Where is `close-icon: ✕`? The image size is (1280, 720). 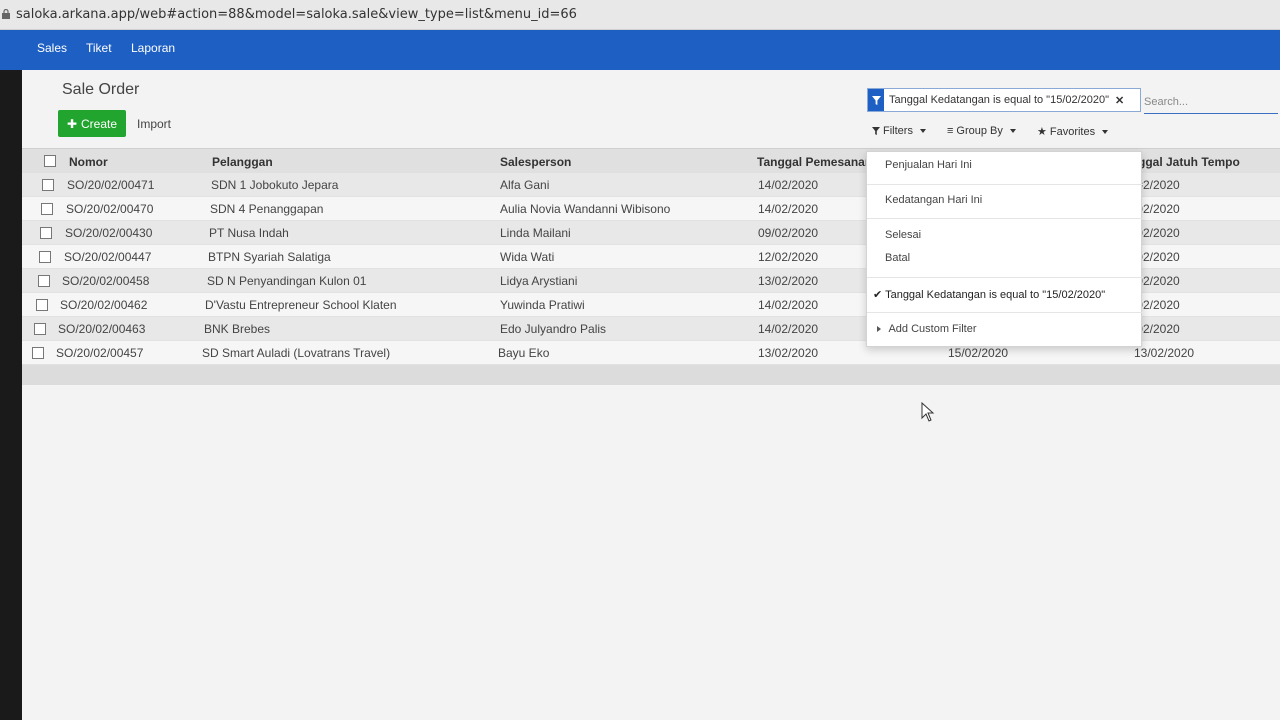 close-icon: ✕ is located at coordinates (1119, 100).